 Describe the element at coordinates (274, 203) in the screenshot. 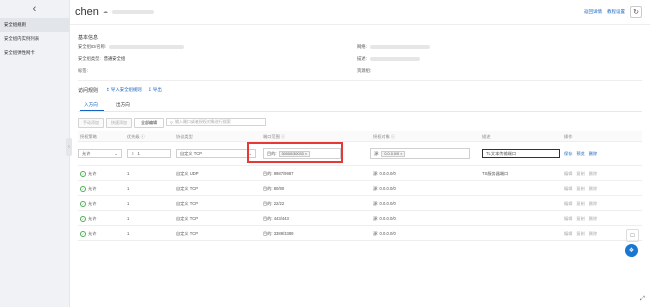

I see `port-cell: 目的: 22/22` at that location.